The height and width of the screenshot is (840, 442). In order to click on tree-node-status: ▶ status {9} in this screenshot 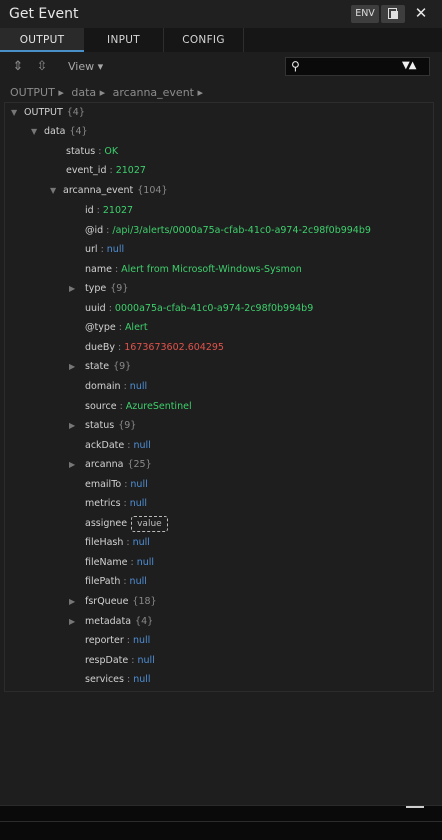, I will do `click(102, 426)`.